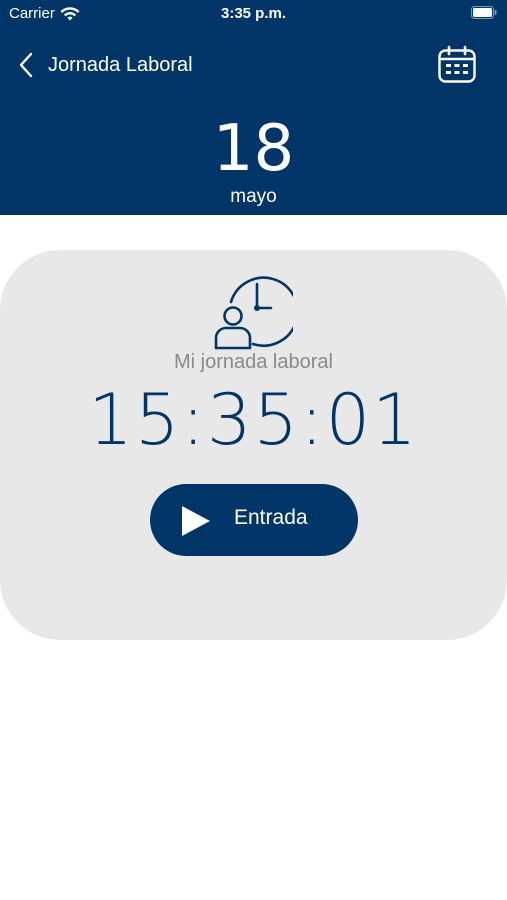  Describe the element at coordinates (253, 149) in the screenshot. I see `date-day: 18` at that location.